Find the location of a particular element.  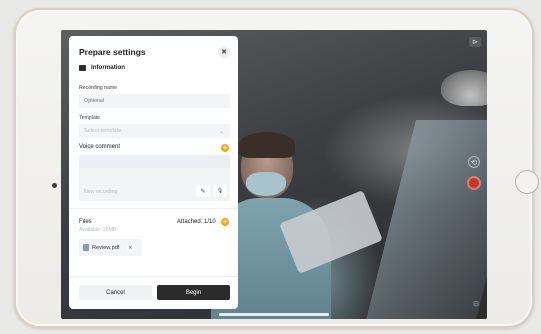

file-chip: Review.pdf ✕ is located at coordinates (110, 247).